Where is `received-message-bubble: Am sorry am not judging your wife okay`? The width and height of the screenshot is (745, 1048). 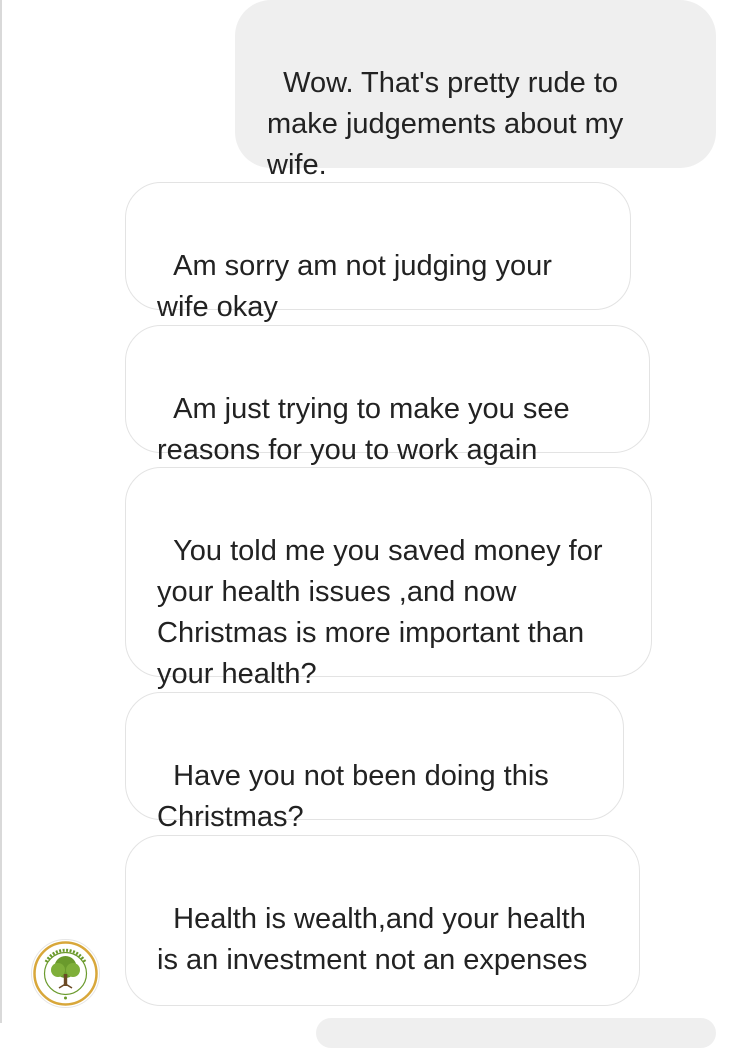
received-message-bubble: Am sorry am not judging your wife okay is located at coordinates (378, 252).